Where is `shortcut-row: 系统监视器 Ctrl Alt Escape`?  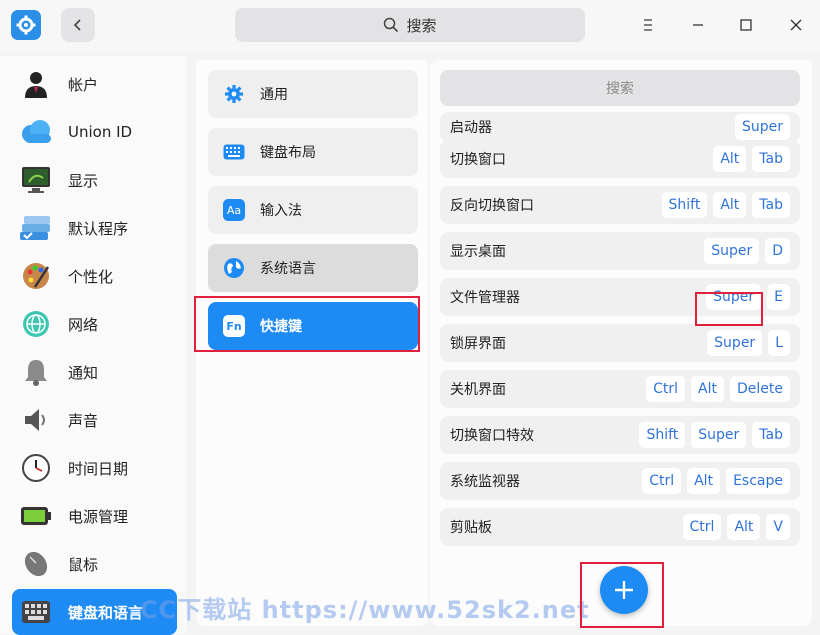
shortcut-row: 系统监视器 Ctrl Alt Escape is located at coordinates (620, 481).